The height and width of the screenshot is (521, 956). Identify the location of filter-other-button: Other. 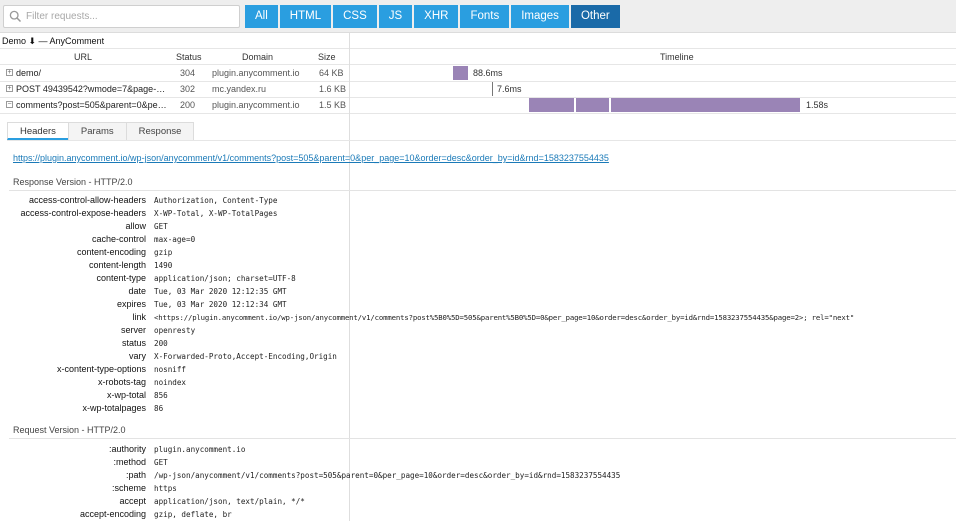
(595, 16).